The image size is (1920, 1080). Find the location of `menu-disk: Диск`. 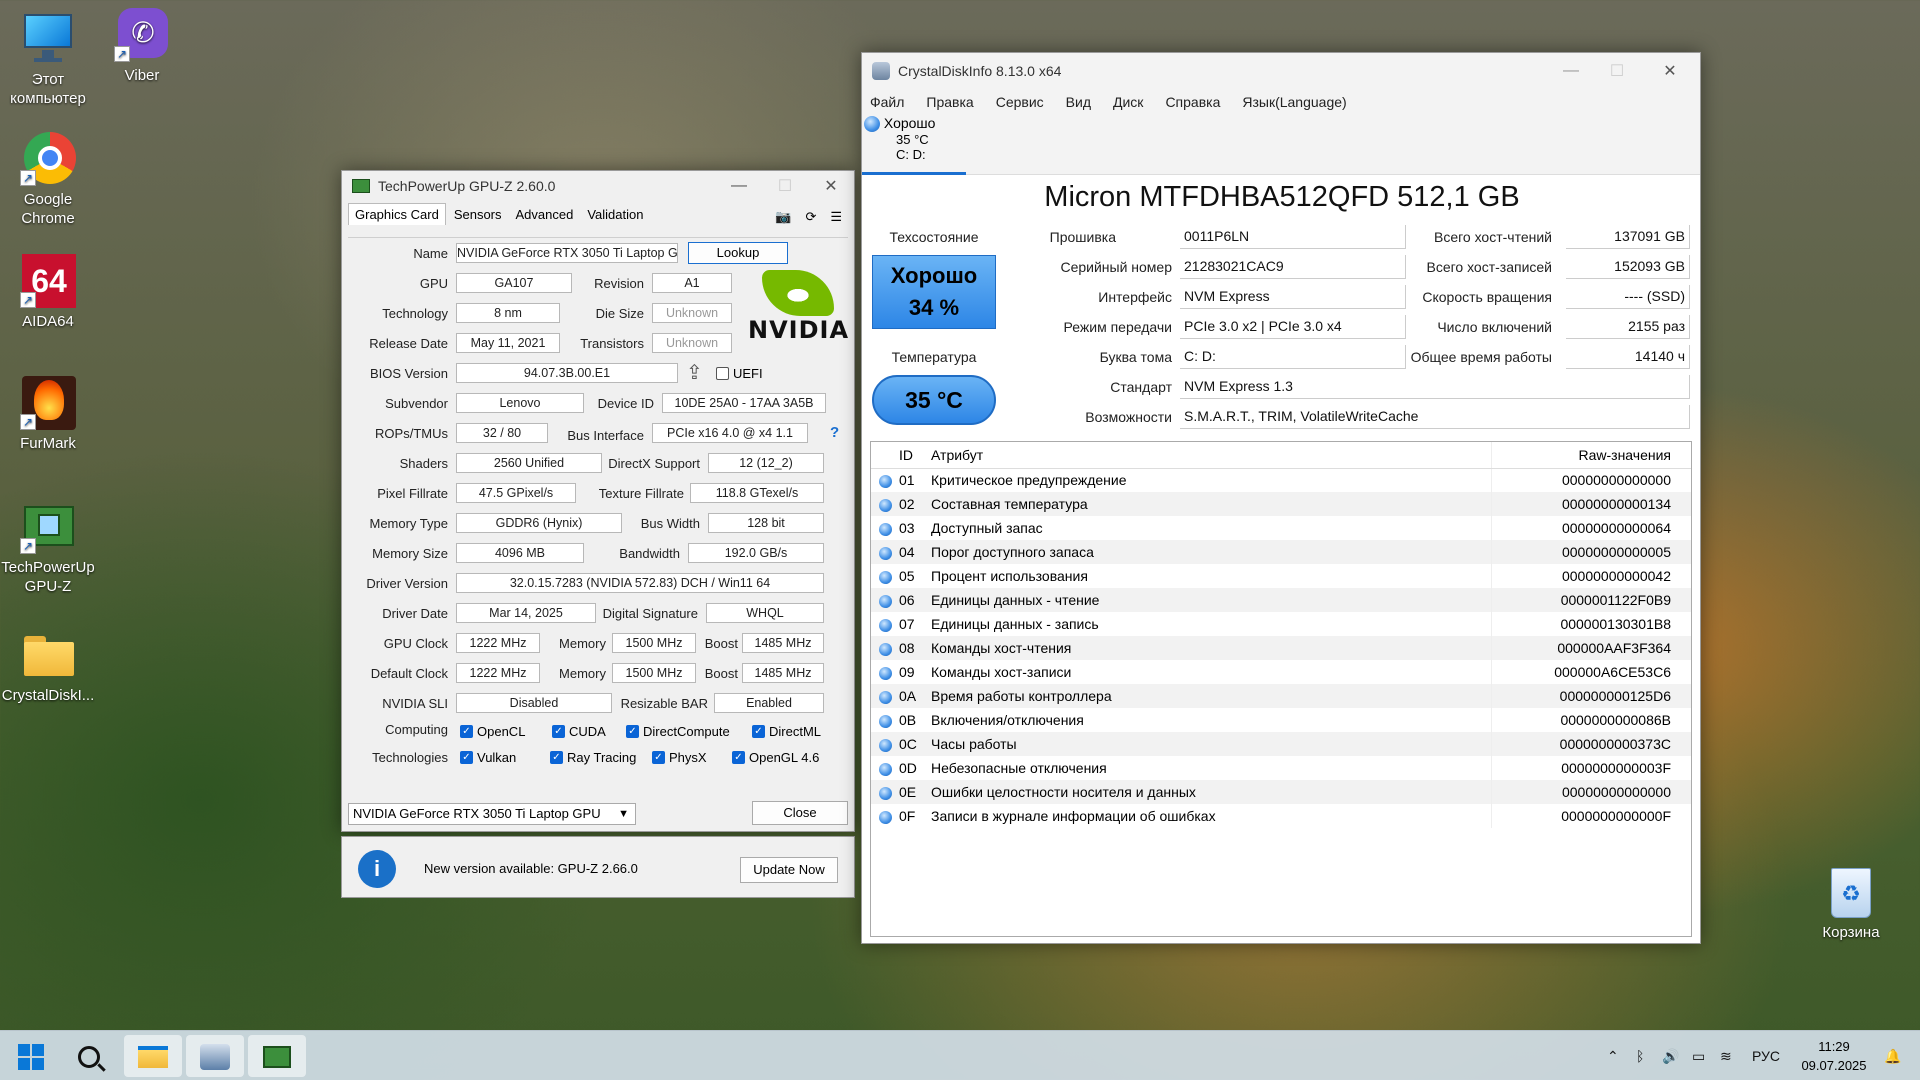

menu-disk: Диск is located at coordinates (1128, 102).